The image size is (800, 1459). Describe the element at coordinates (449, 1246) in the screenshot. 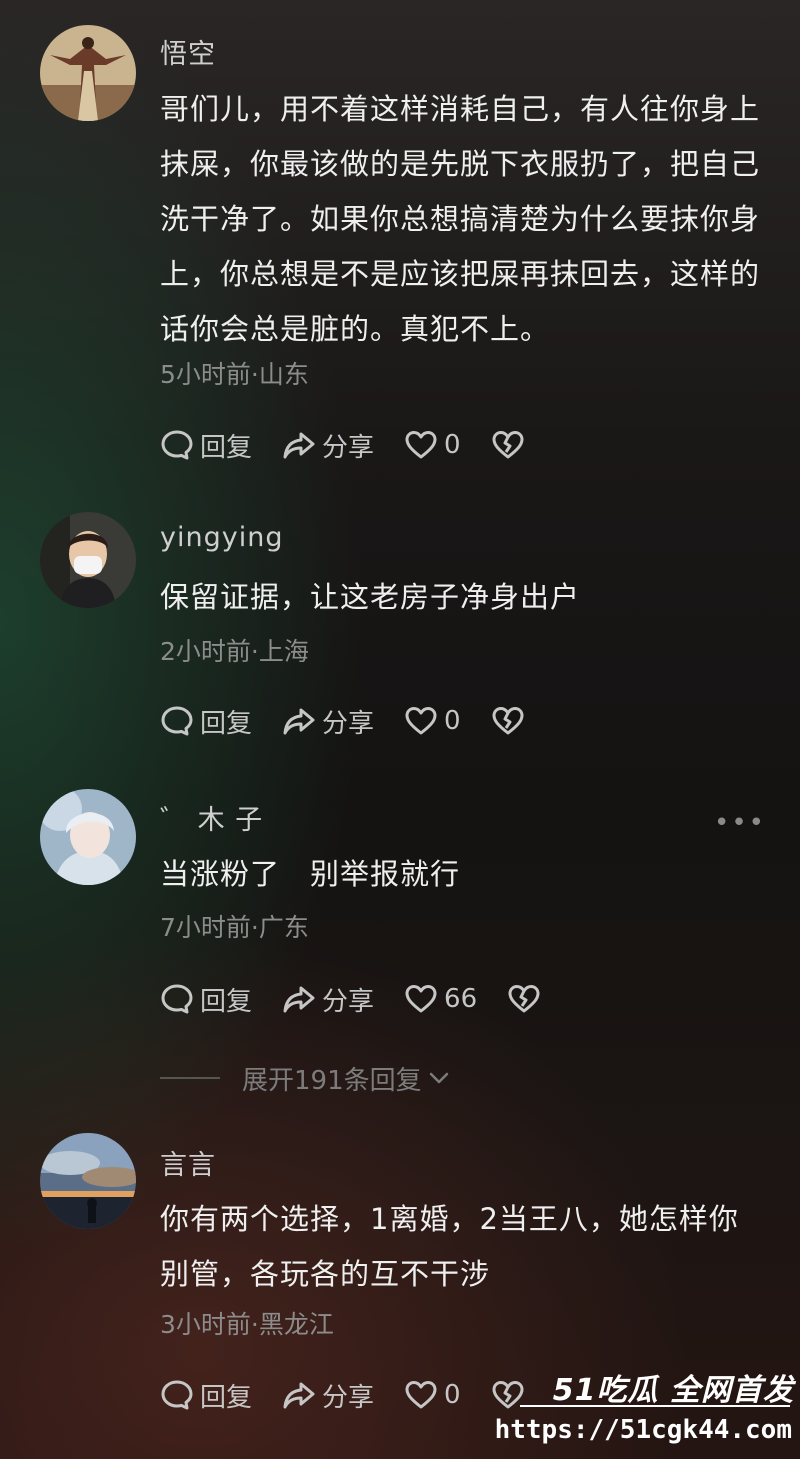

I see `comment-text: 你有两个选择，1离婚，2当王八，她怎样你别管，各玩各的互不干涉` at that location.